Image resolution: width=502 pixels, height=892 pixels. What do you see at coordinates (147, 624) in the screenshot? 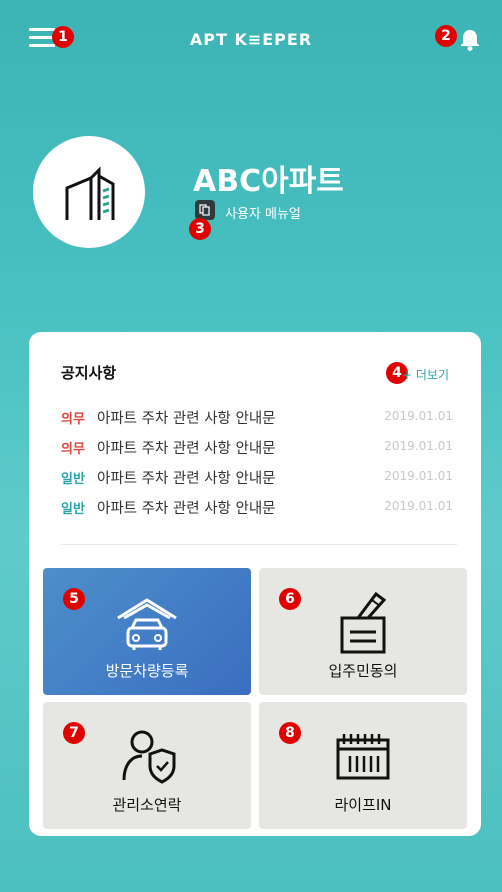
I see `car-garage-icon` at bounding box center [147, 624].